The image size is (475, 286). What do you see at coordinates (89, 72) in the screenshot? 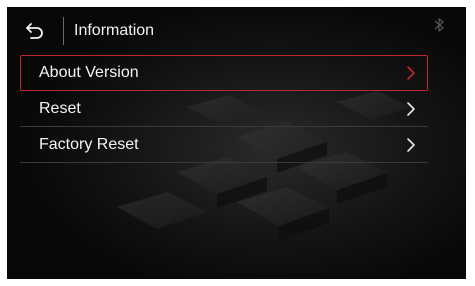
I see `menu-item-label: About Version` at bounding box center [89, 72].